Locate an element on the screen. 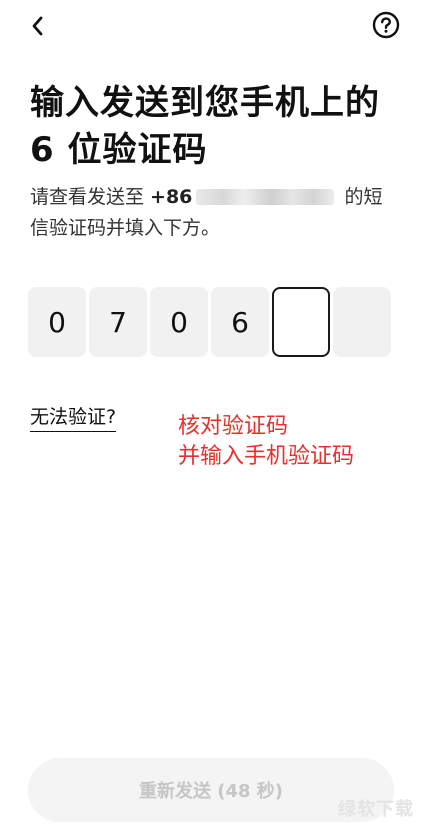 This screenshot has width=422, height=835. verification-code-input: 0 7 0 6 is located at coordinates (211, 323).